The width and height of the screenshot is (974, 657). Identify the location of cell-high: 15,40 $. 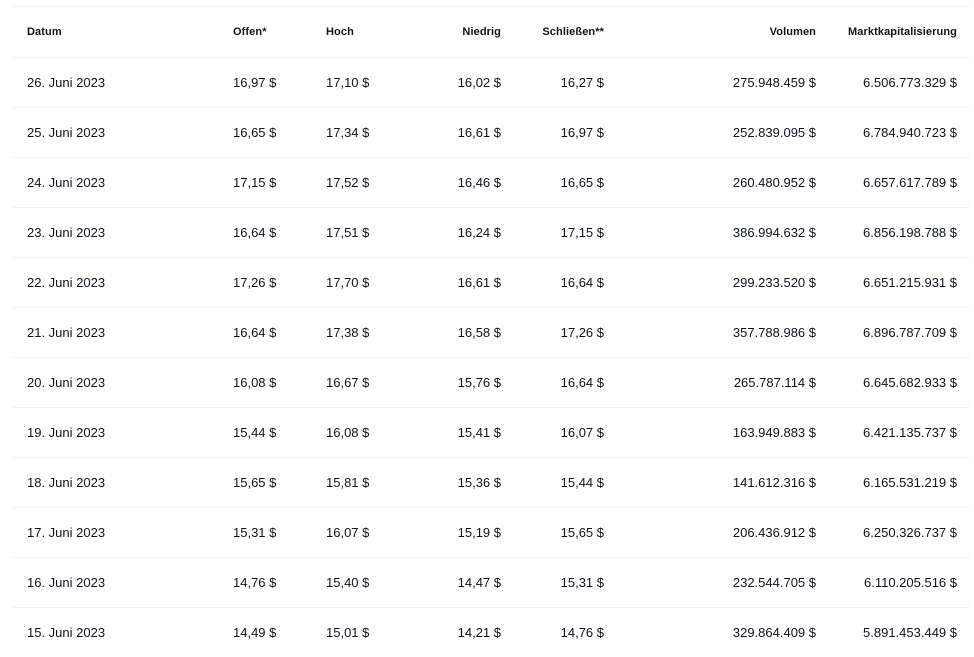
(368, 583).